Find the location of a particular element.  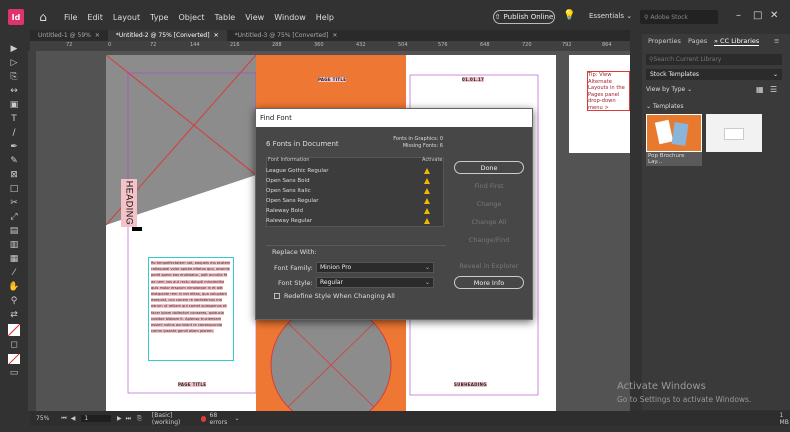

vertical-ruler is located at coordinates (32, 231).